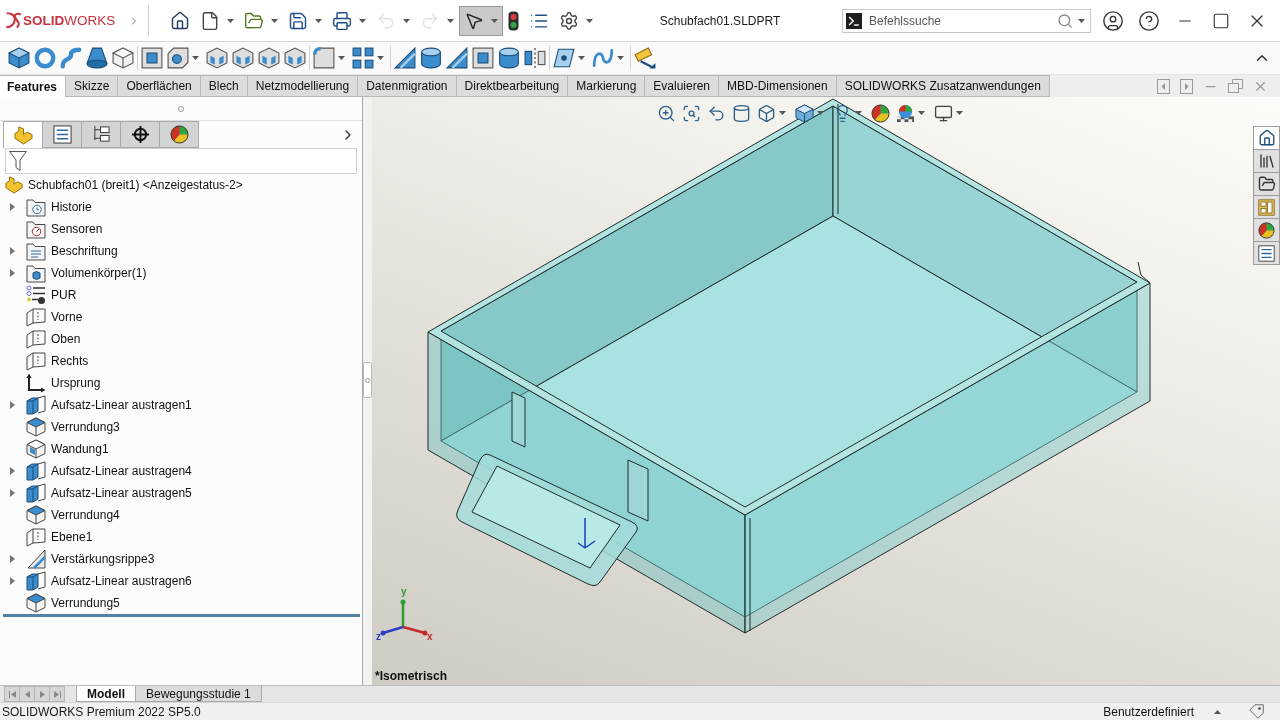 Image resolution: width=1280 pixels, height=720 pixels. Describe the element at coordinates (36, 449) in the screenshot. I see `hollow-cube-icon` at that location.